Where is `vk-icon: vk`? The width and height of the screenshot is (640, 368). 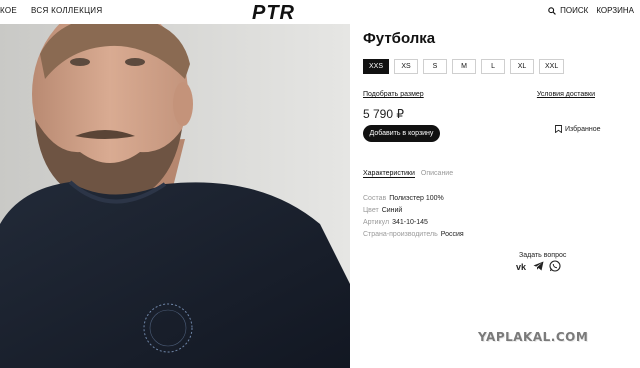
vk-icon: vk is located at coordinates (522, 266).